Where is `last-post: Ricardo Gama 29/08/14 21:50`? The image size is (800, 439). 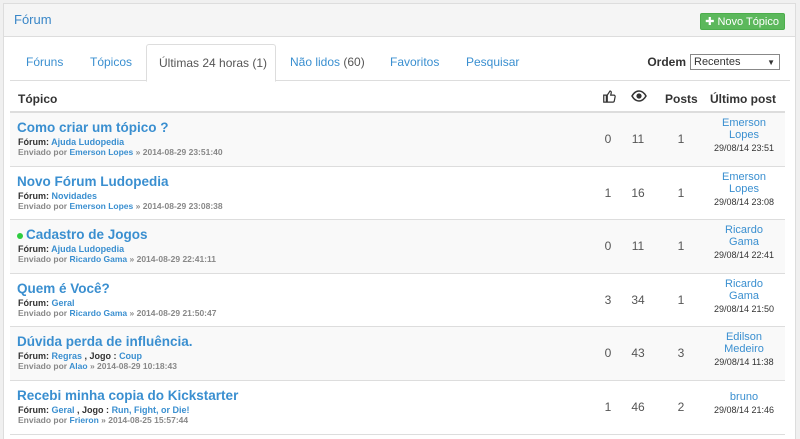 last-post: Ricardo Gama 29/08/14 21:50 is located at coordinates (744, 296).